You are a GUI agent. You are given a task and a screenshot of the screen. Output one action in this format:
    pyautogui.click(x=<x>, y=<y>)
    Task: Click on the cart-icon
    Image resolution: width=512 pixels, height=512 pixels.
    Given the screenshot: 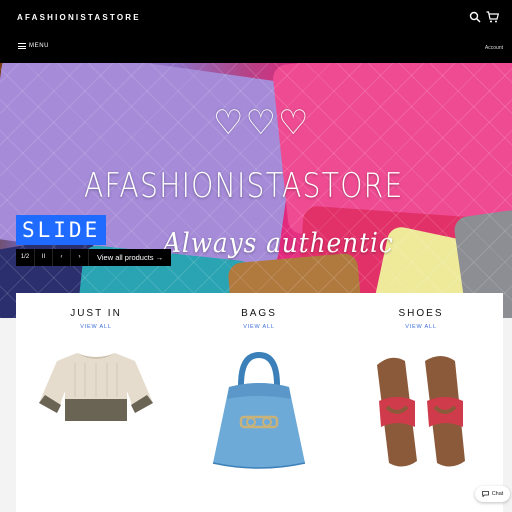 What is the action you would take?
    pyautogui.click(x=492, y=17)
    